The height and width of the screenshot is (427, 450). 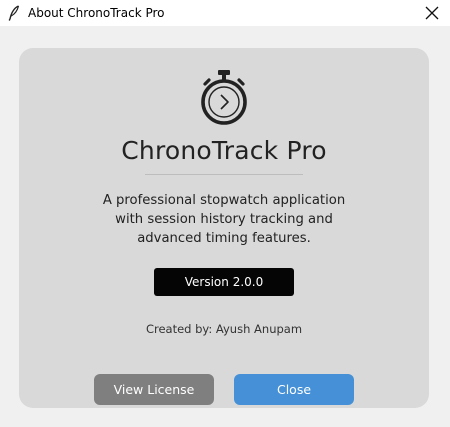 I want to click on description-line: with session history tracking and, so click(x=224, y=219).